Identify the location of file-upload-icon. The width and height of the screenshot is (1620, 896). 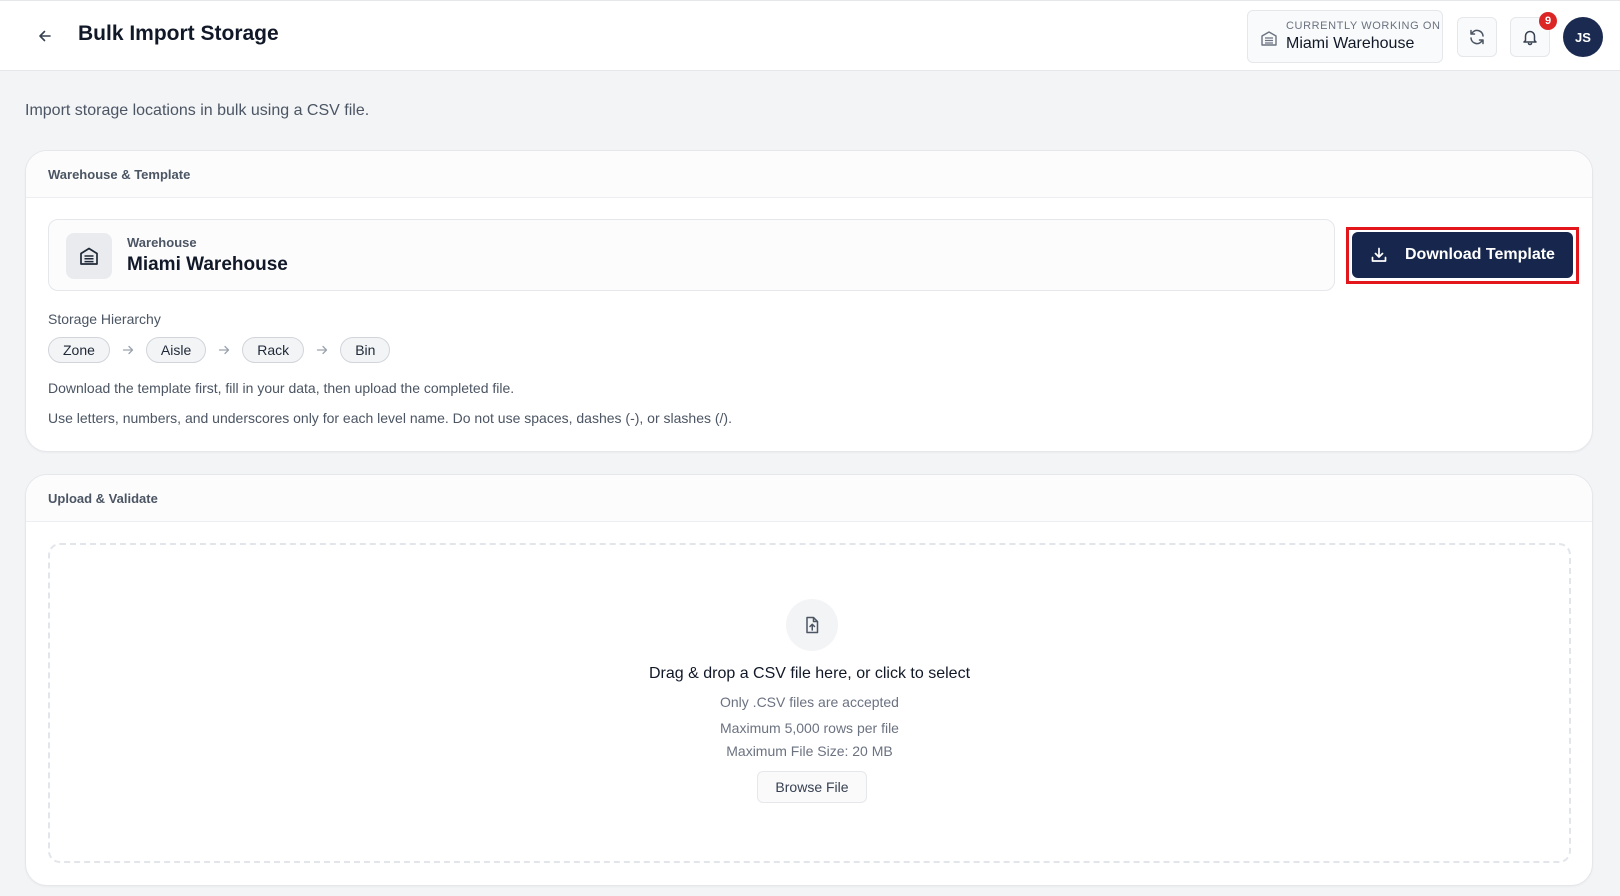
(812, 625).